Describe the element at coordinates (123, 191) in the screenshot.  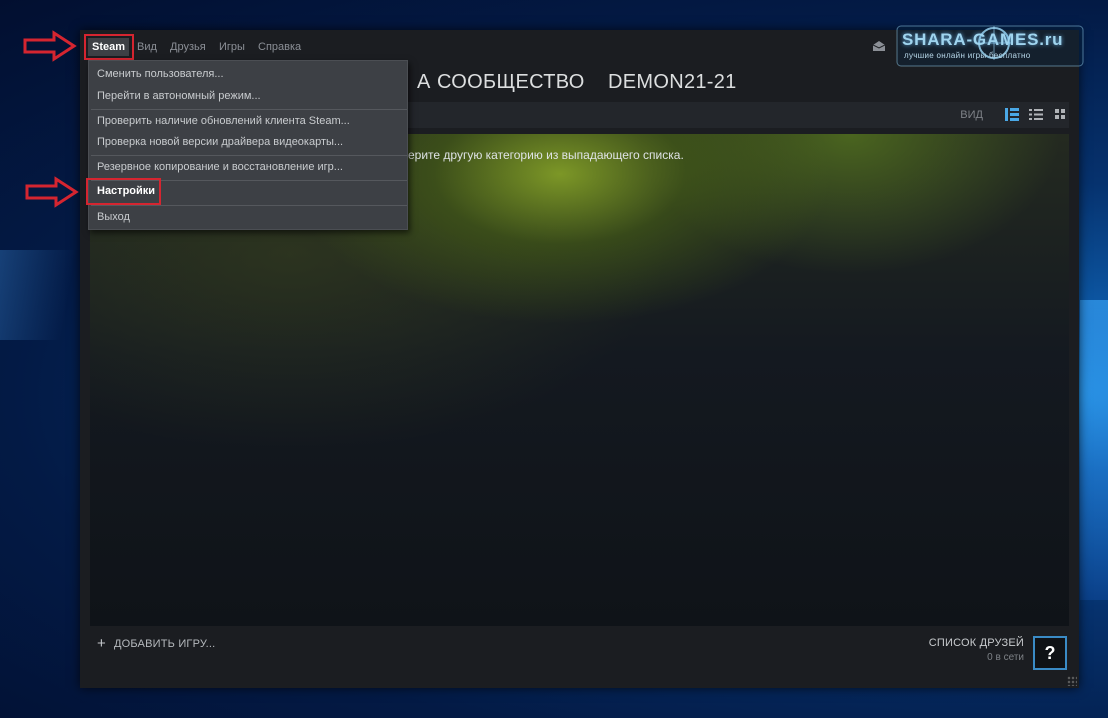
I see `highlight-settings-box` at that location.